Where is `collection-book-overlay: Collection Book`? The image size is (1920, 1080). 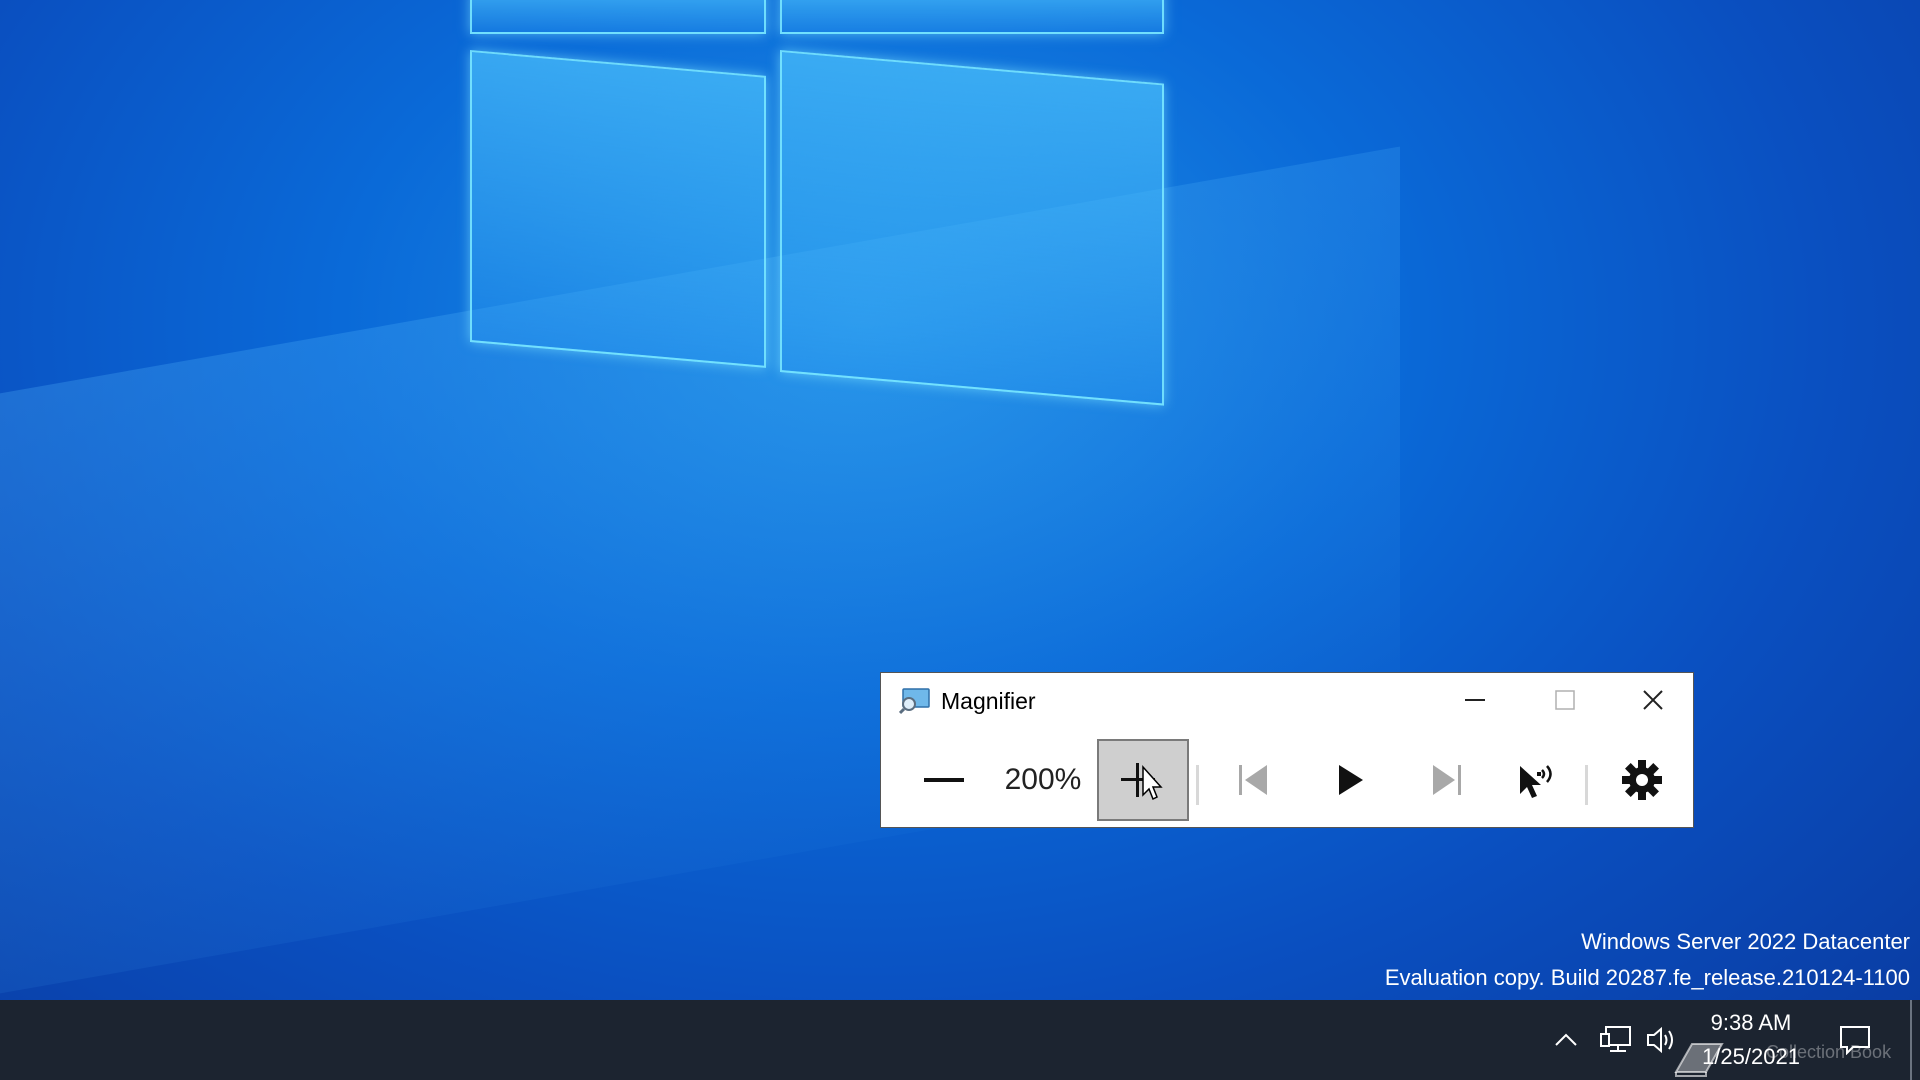 collection-book-overlay: Collection Book is located at coordinates (1829, 1052).